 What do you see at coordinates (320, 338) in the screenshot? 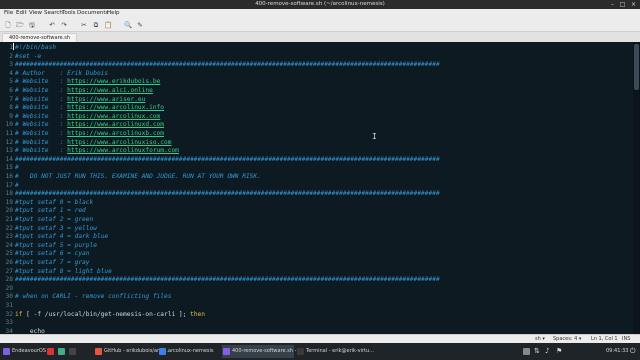
I see `status-bar: sh ▾ Spaces: 4 ▾ Ln 1, Col 1 INS` at bounding box center [320, 338].